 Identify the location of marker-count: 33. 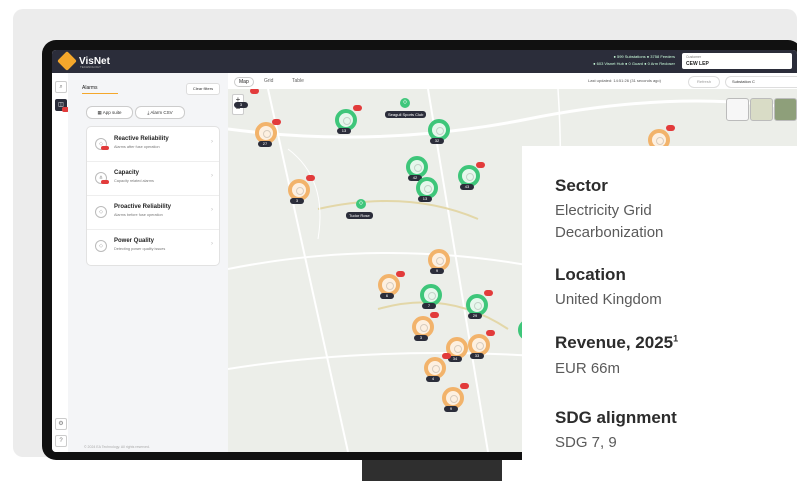
(477, 356).